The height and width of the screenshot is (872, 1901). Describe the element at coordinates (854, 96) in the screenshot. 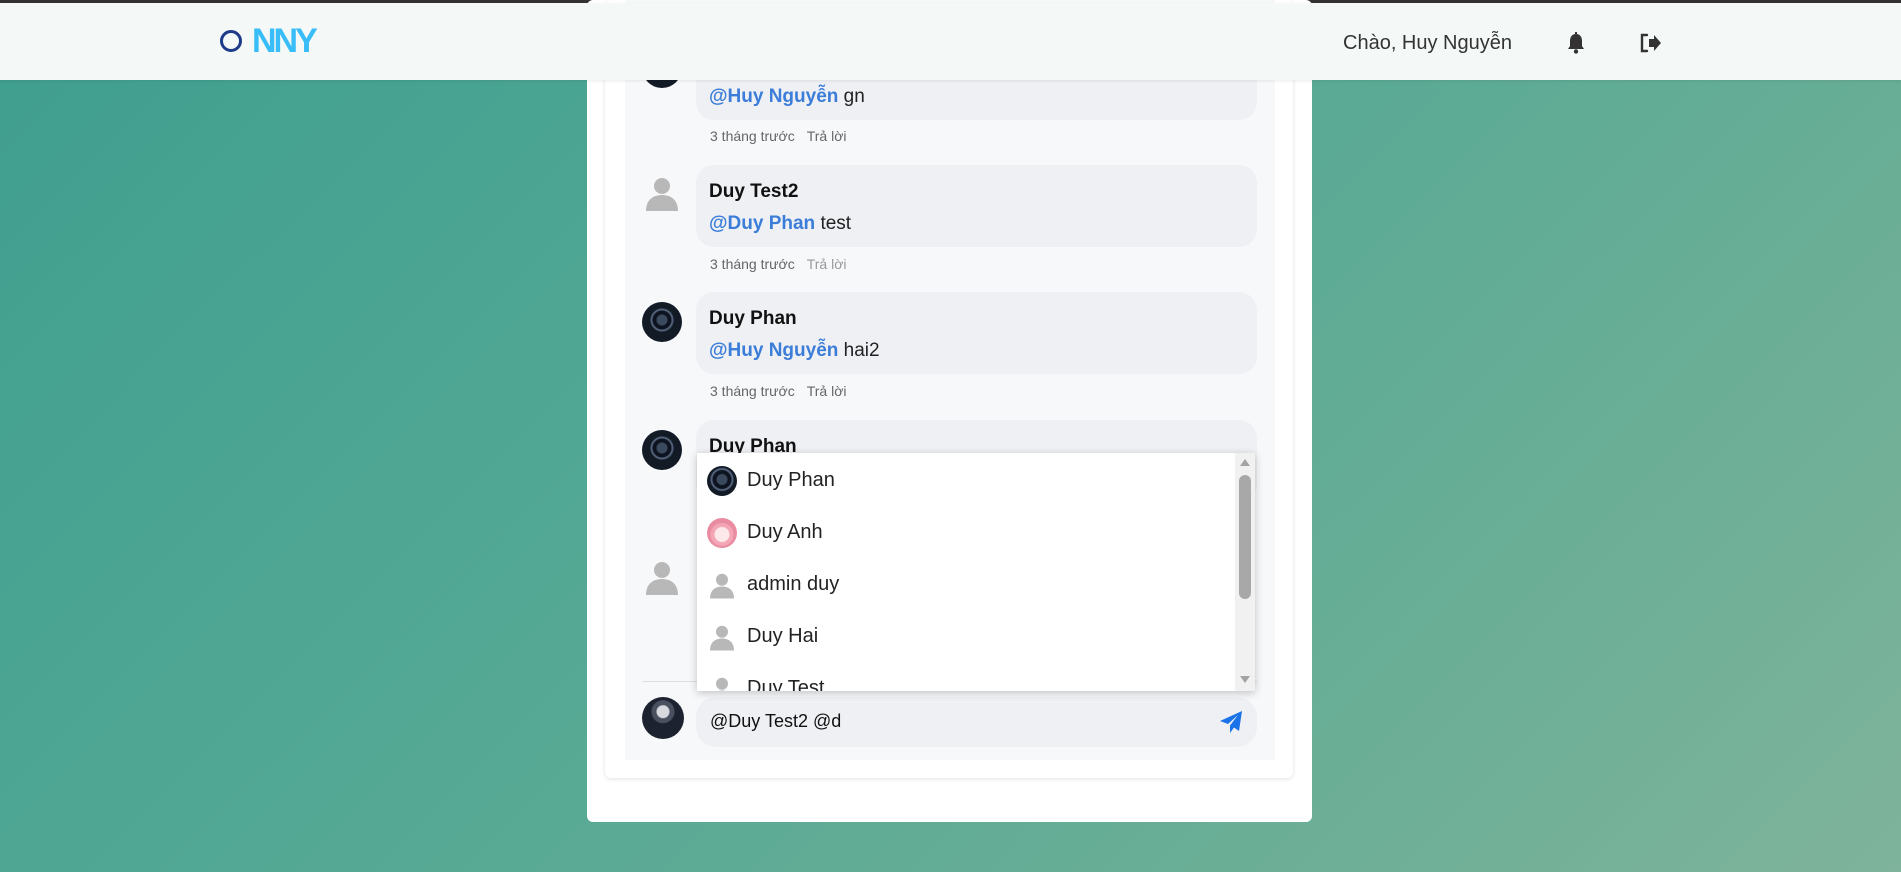

I see `comment-body: gn` at that location.